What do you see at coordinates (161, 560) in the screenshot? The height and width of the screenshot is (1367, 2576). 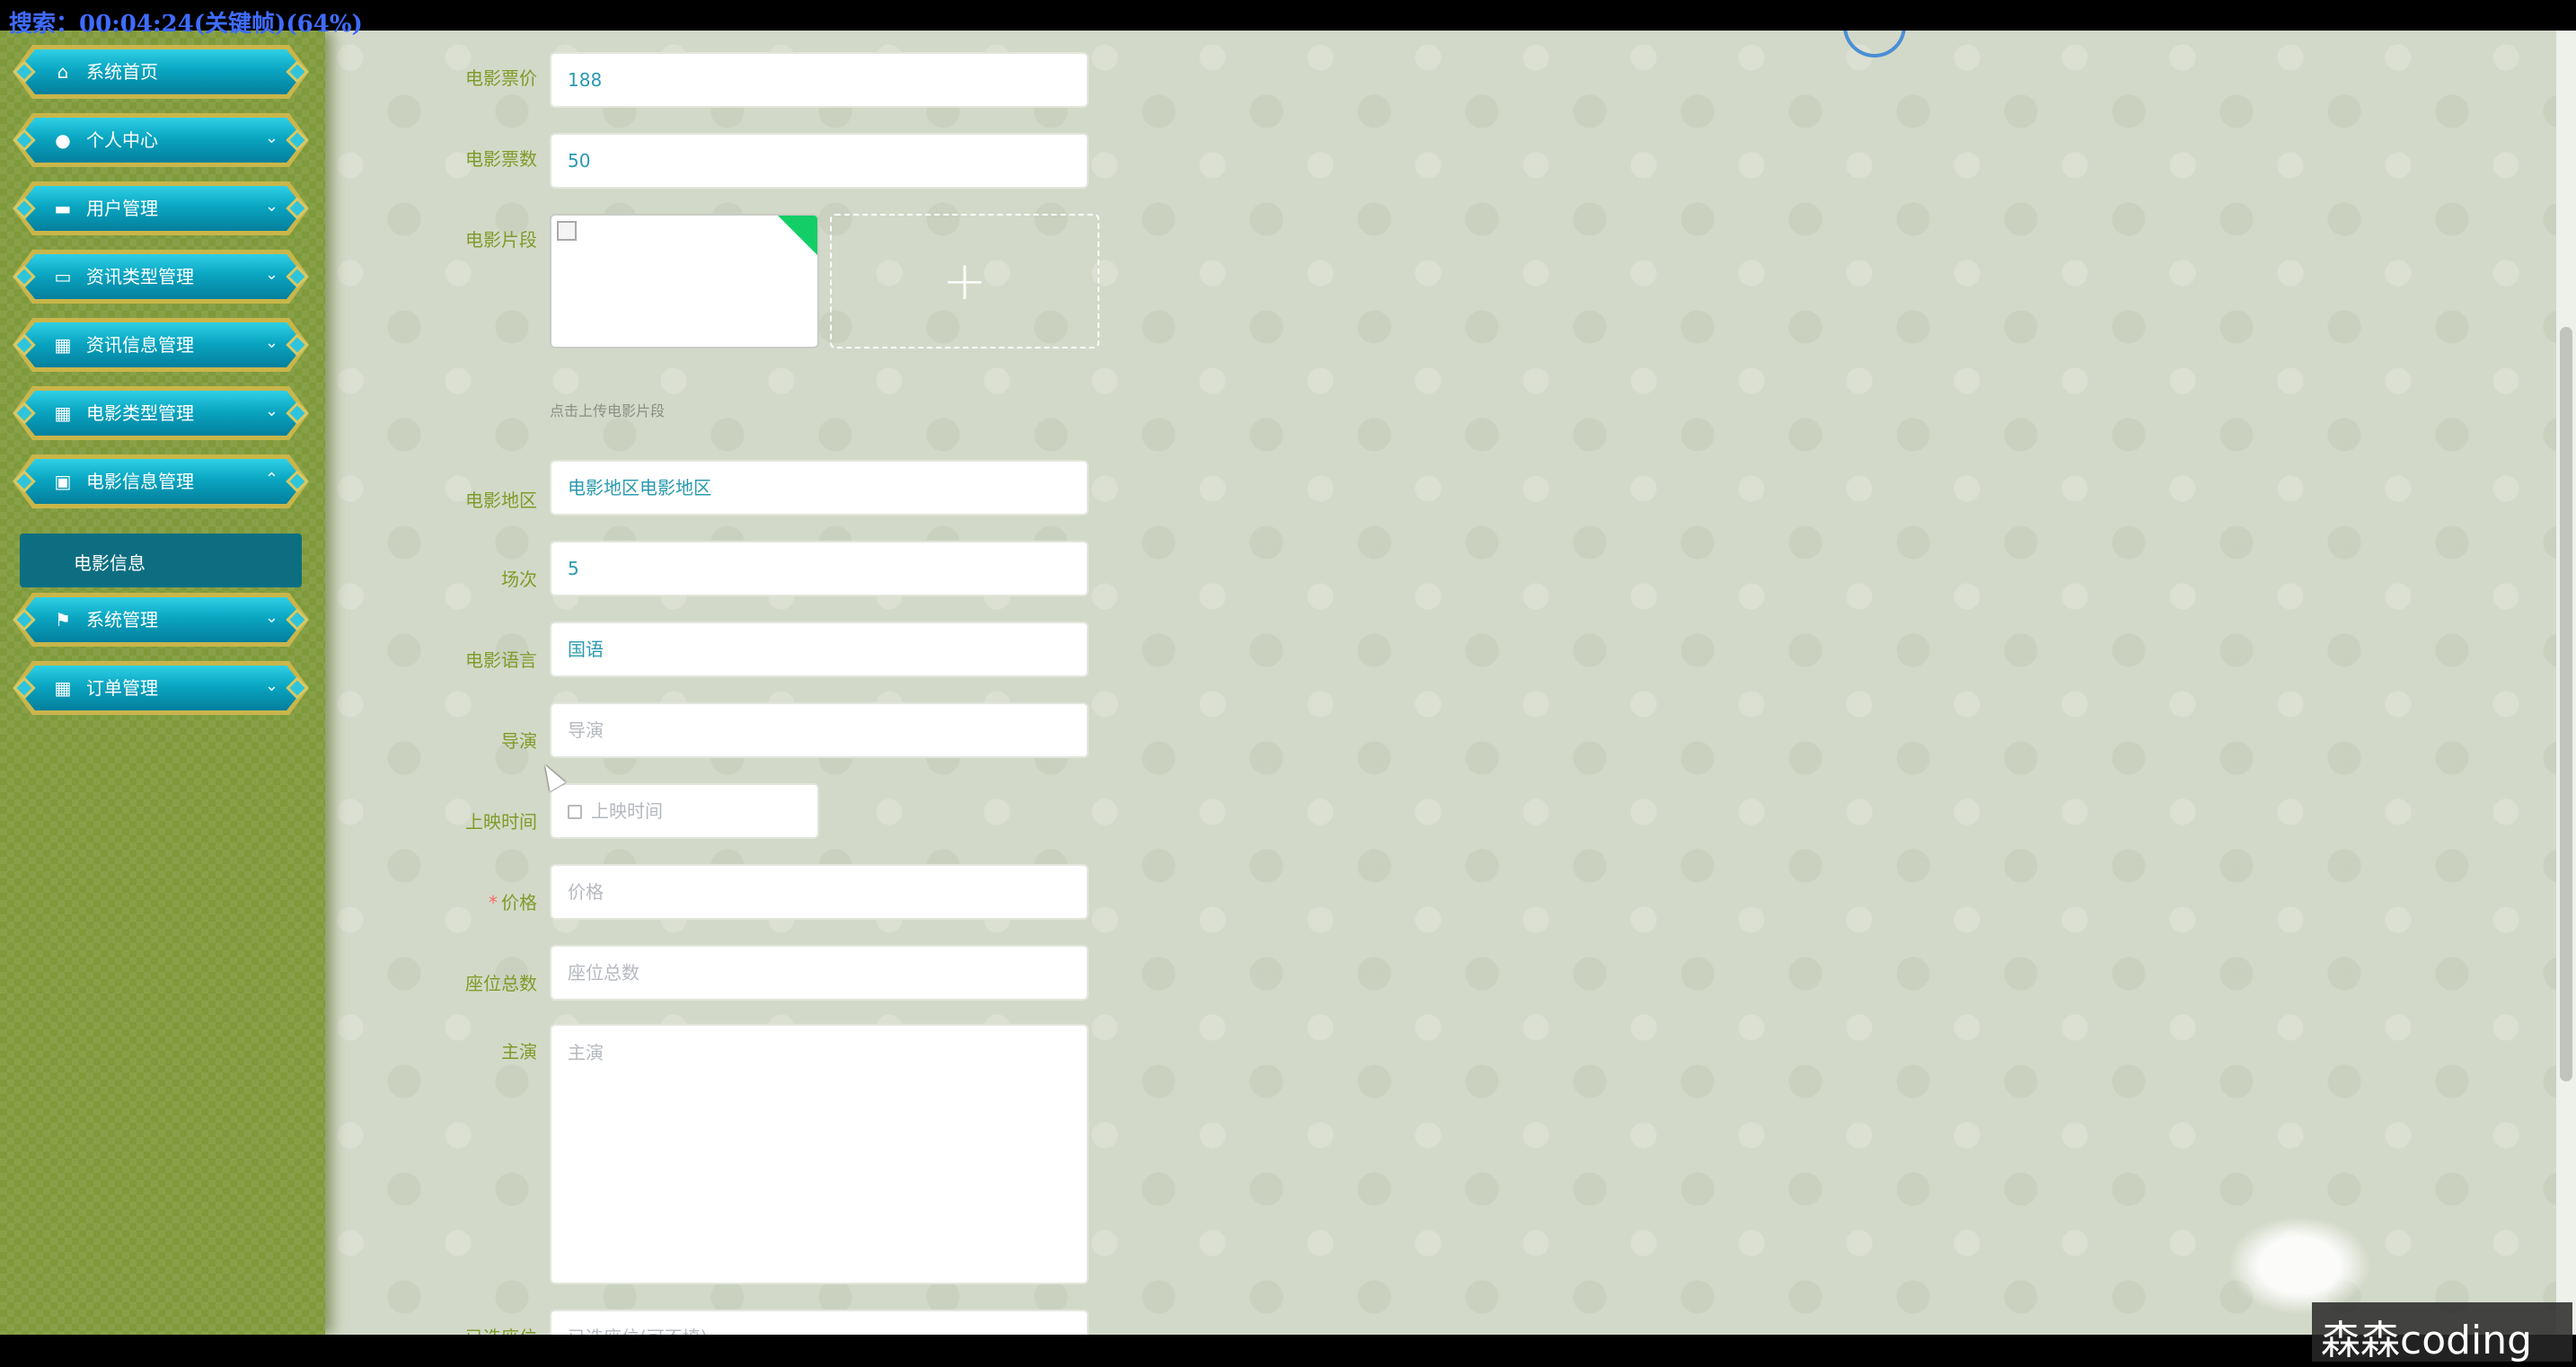 I see `sidebar-subitem-movie-info: 电影信息` at bounding box center [161, 560].